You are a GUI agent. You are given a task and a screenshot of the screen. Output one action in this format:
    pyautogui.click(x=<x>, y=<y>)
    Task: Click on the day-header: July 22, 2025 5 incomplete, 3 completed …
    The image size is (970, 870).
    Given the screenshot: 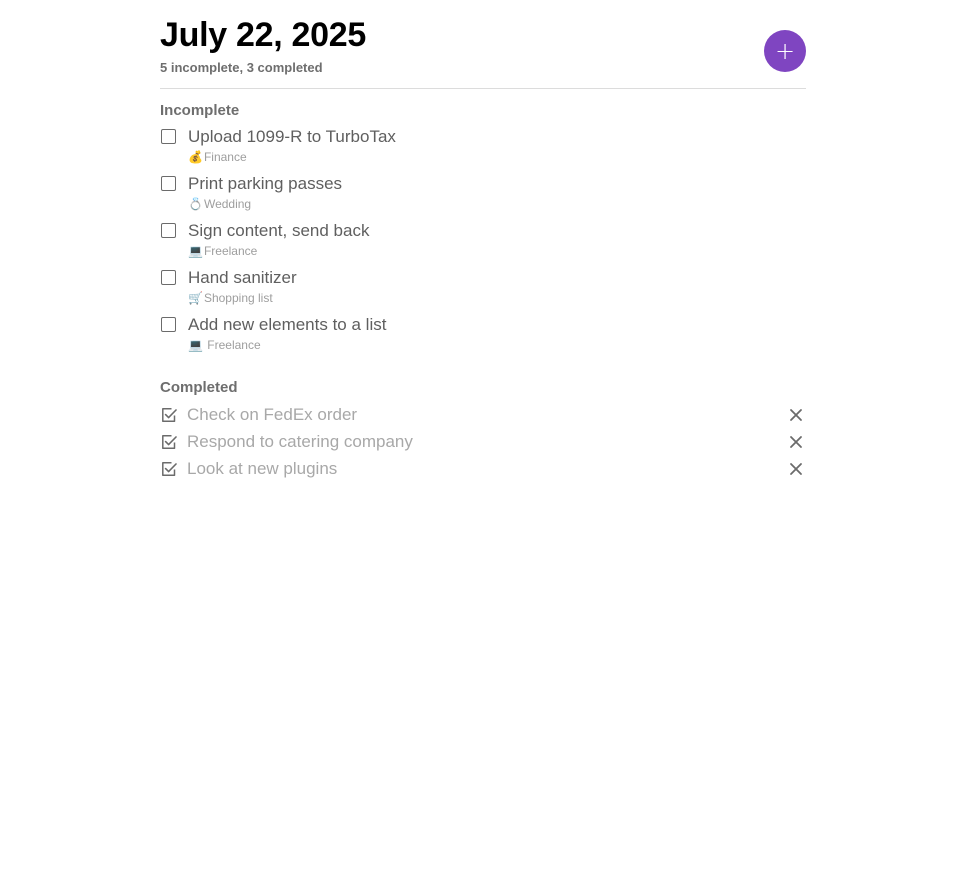 What is the action you would take?
    pyautogui.click(x=483, y=44)
    